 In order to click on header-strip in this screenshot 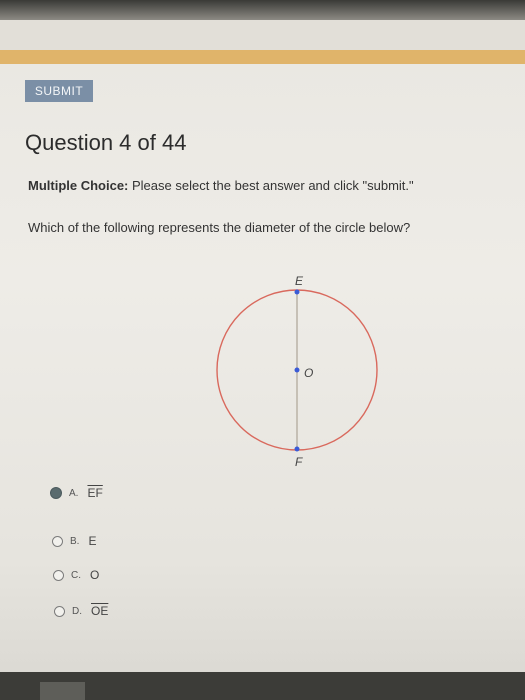, I will do `click(262, 35)`.